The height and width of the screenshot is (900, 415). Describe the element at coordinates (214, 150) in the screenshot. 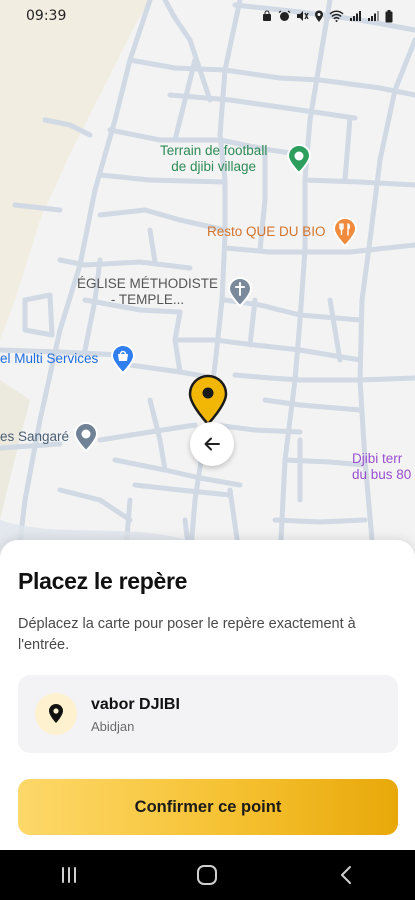

I see `map-label-football-line1: Terrain de football` at that location.